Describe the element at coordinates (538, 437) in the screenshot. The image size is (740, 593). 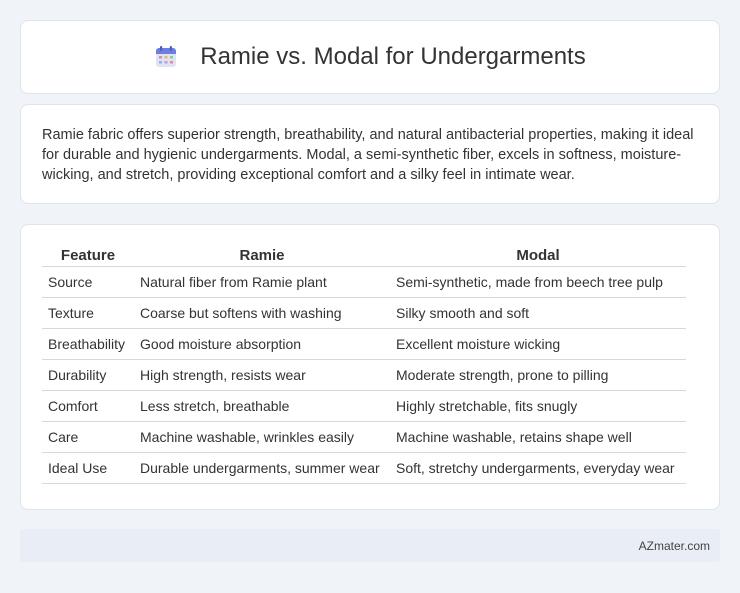
I see `modal-cell: Machine washable, retains shape well` at that location.